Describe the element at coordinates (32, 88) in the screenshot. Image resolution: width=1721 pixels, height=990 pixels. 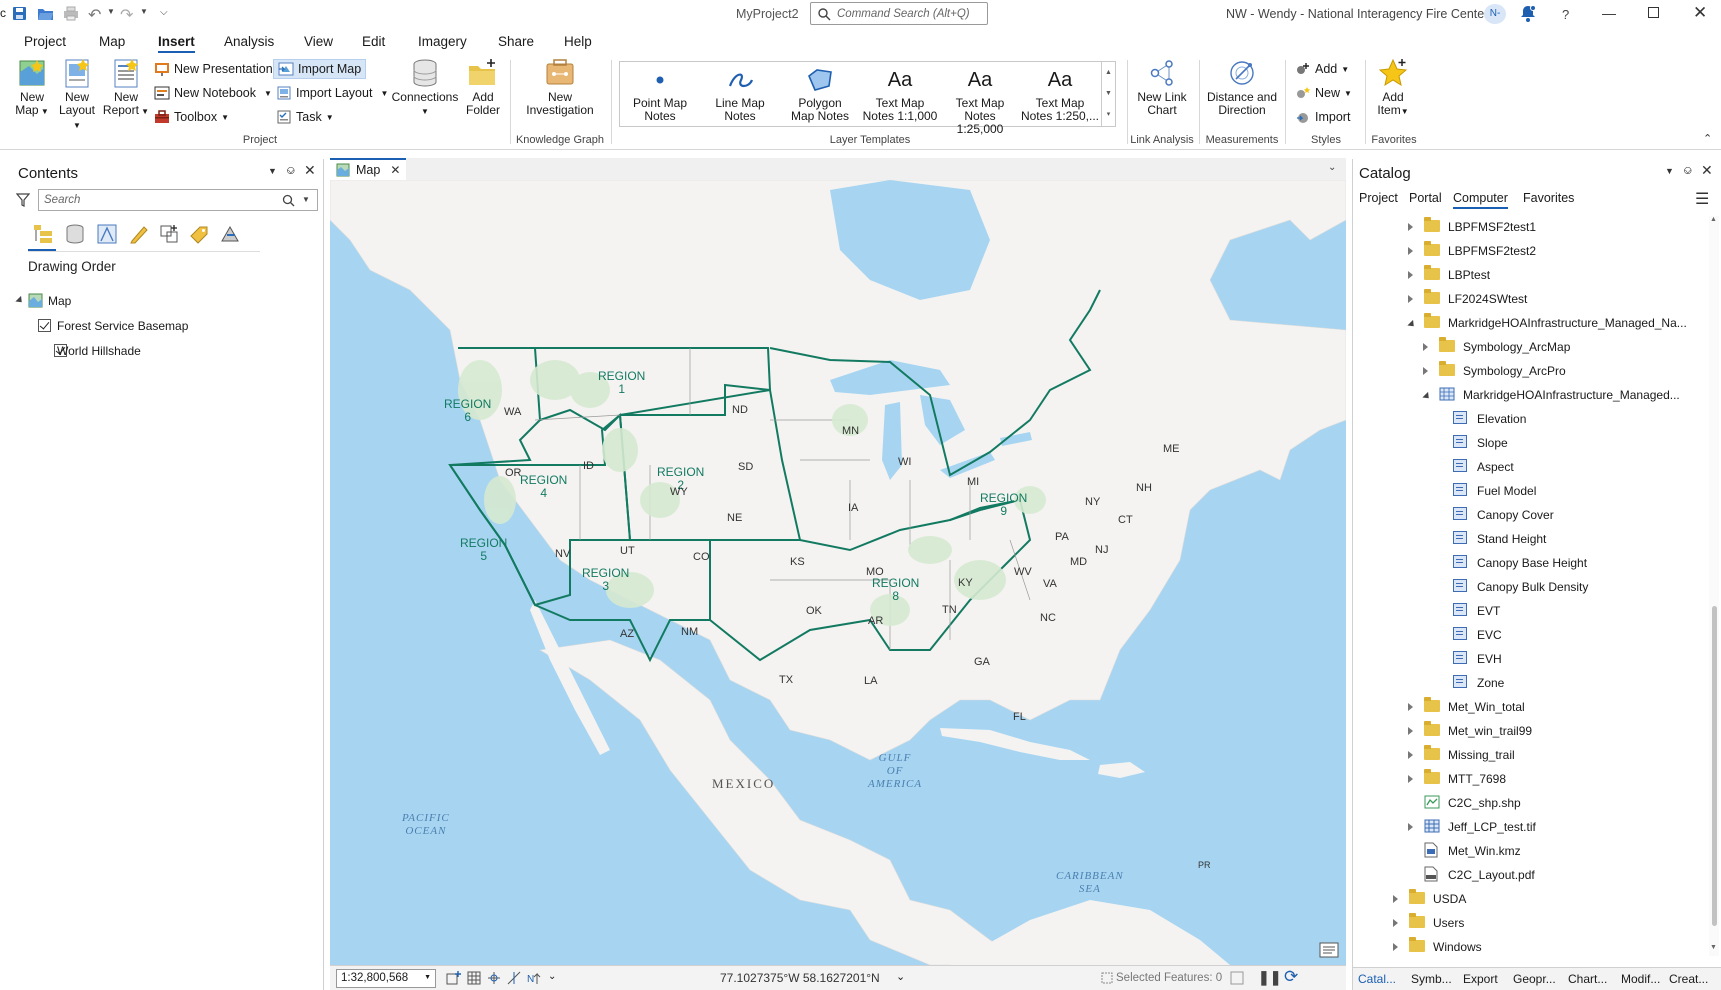
I see `new-map-button: New Map ▼` at that location.